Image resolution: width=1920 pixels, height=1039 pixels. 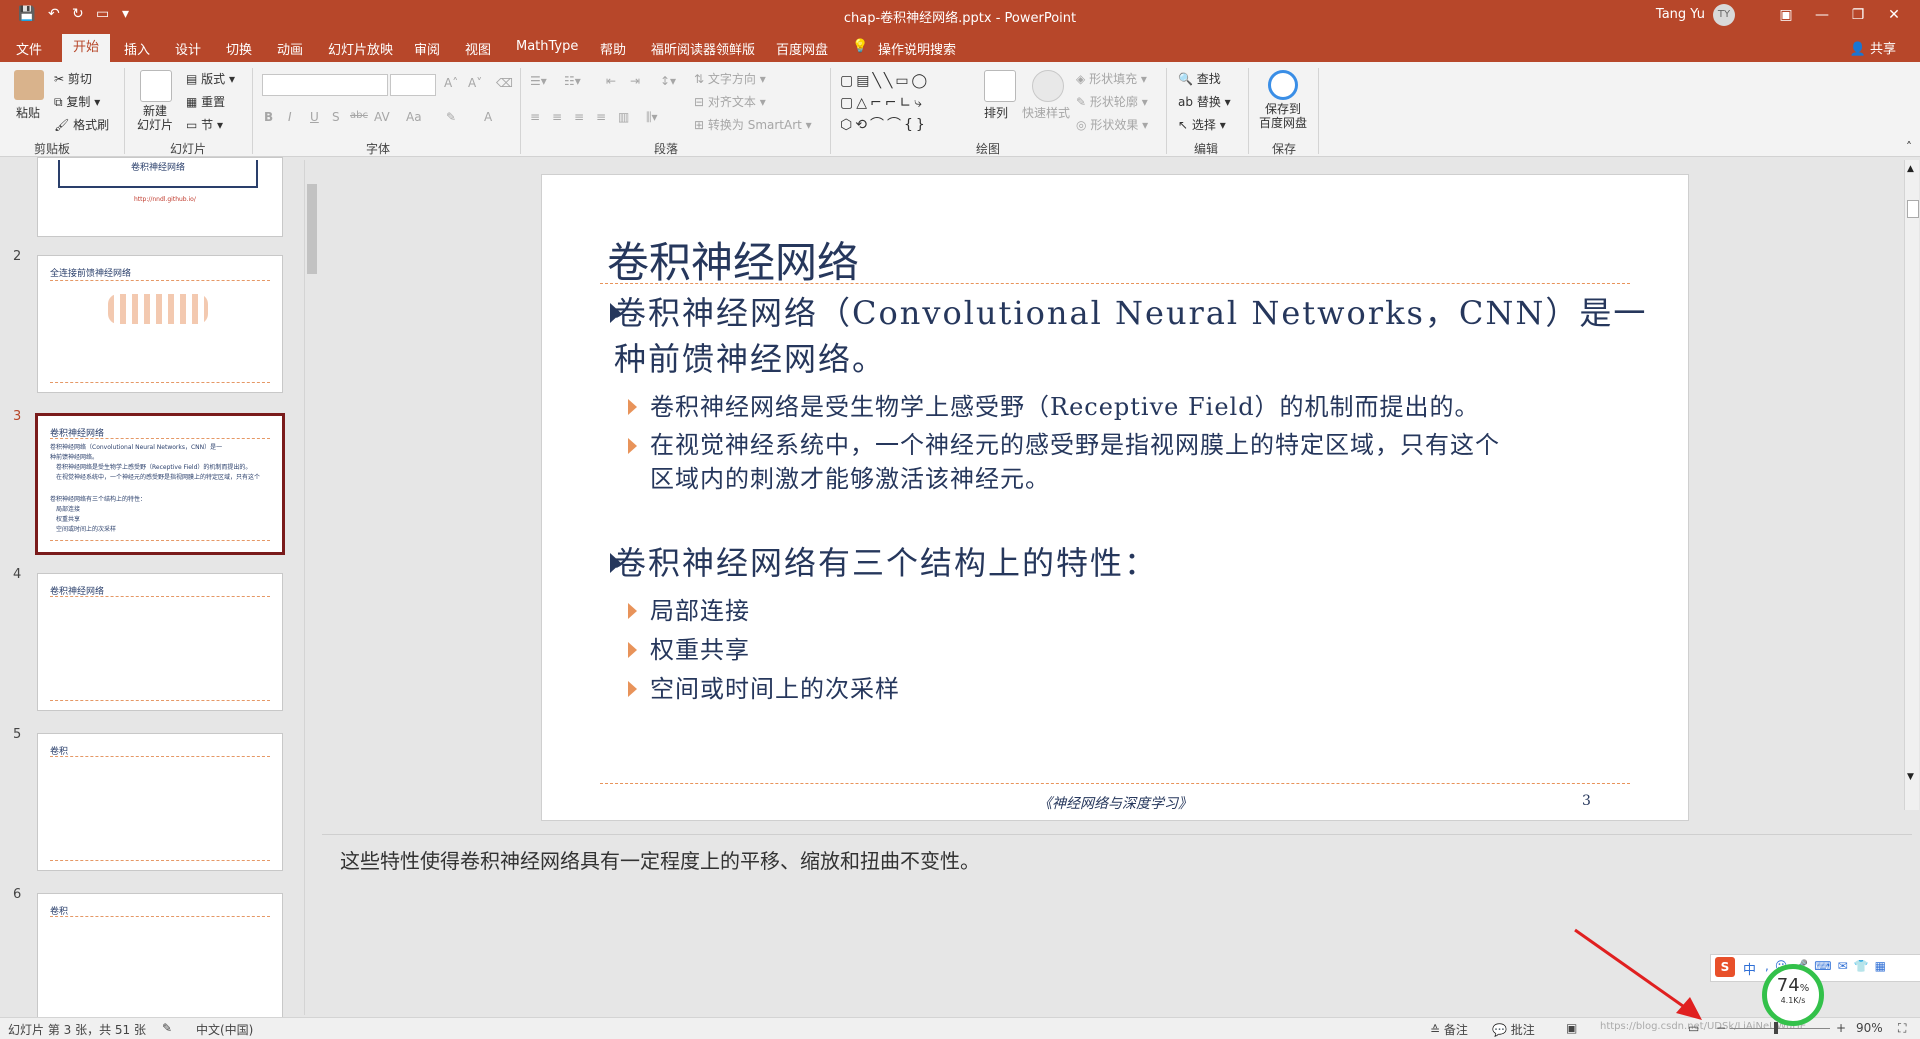 I want to click on scroll-up-icon: ▲, so click(x=1910, y=169).